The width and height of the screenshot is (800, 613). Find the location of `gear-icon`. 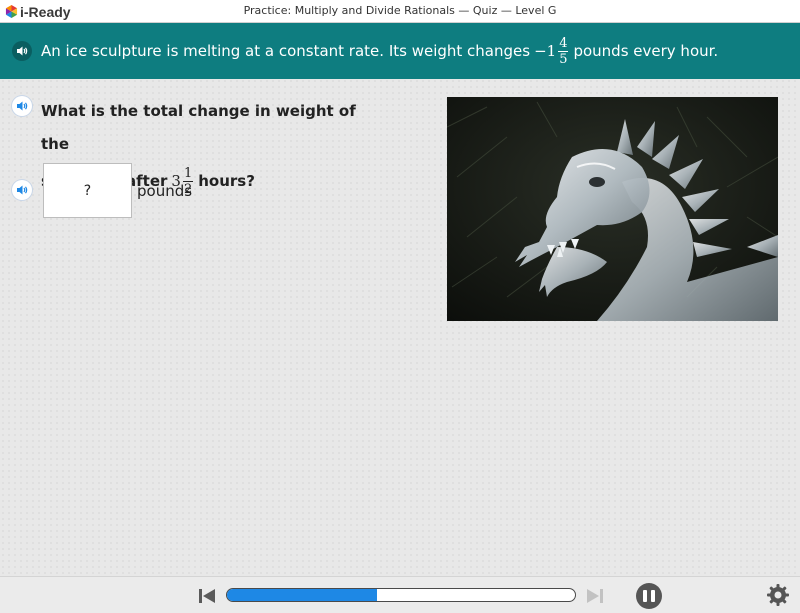

gear-icon is located at coordinates (778, 595).